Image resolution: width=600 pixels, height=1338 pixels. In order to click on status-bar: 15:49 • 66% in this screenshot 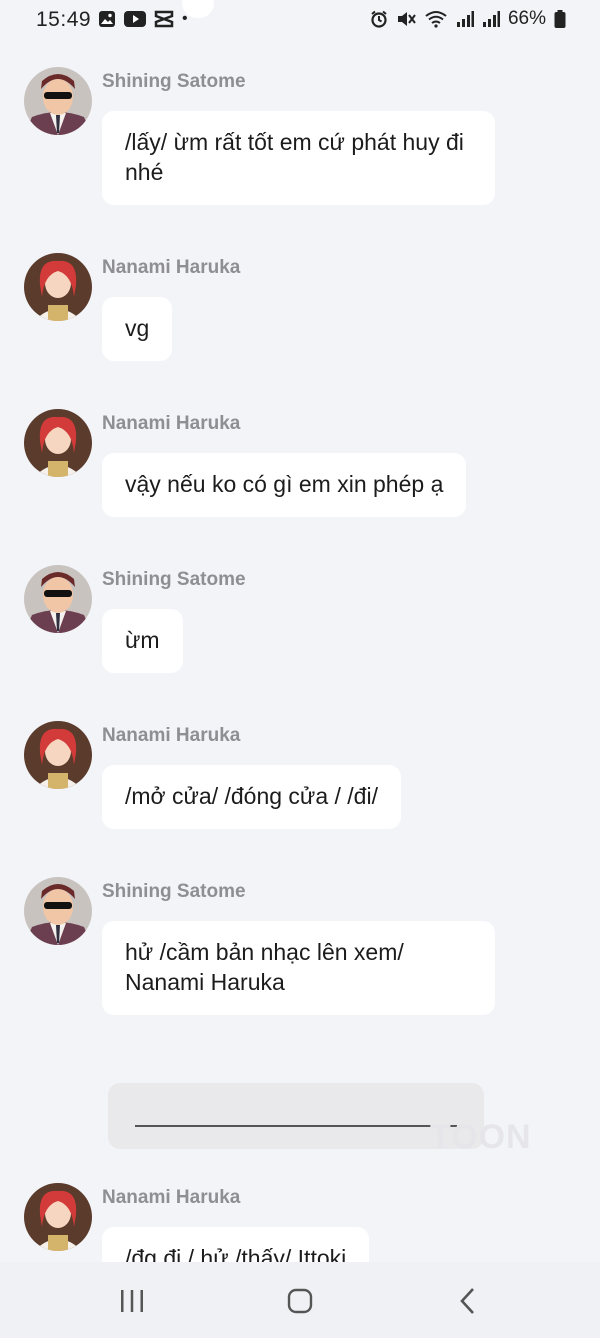, I will do `click(300, 20)`.